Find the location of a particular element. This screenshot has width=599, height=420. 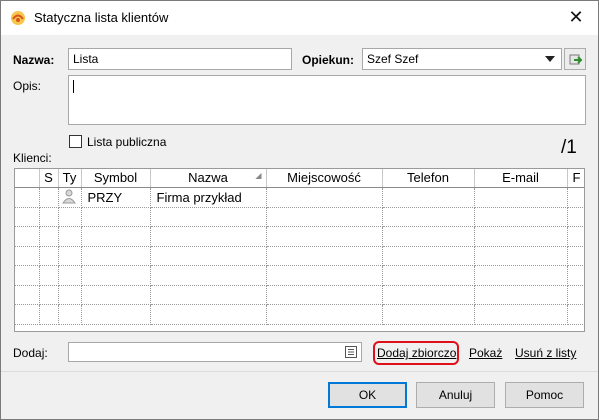

chevron-down-icon is located at coordinates (550, 59).